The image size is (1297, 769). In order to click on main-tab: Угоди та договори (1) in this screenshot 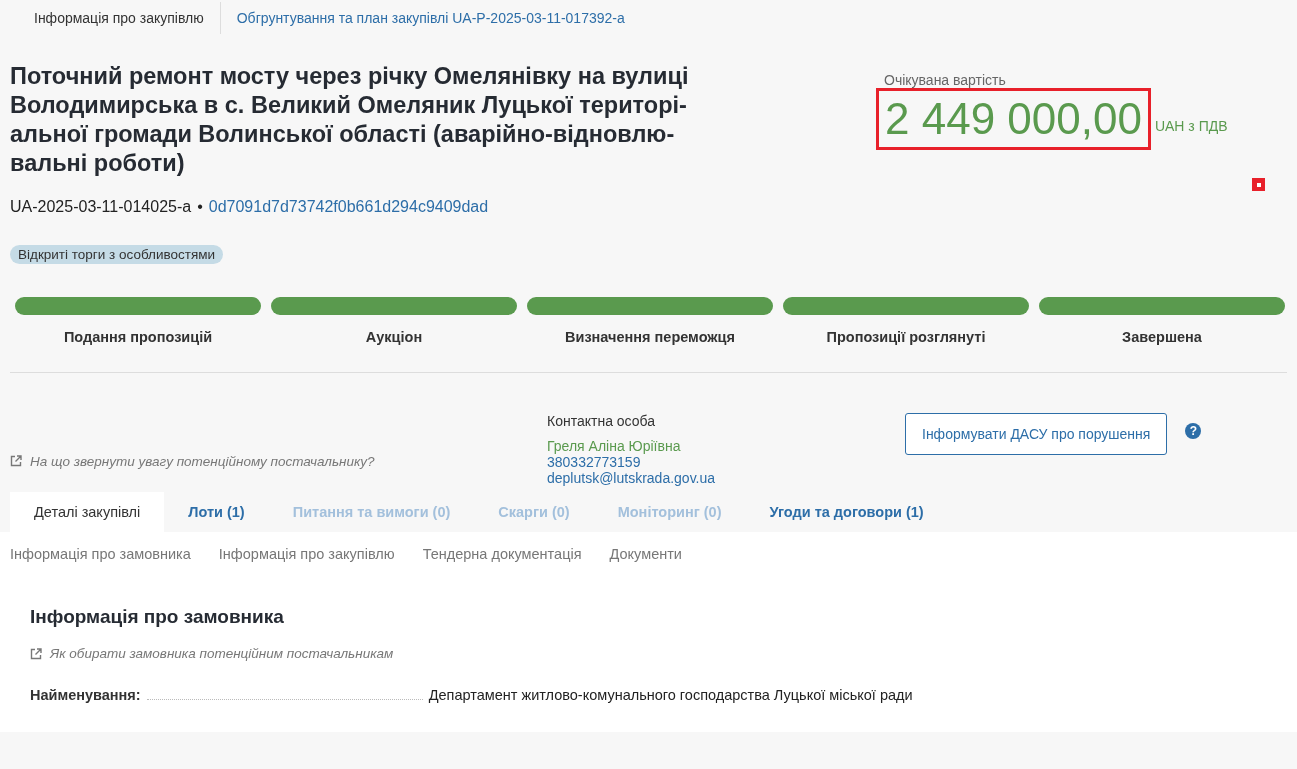, I will do `click(846, 512)`.